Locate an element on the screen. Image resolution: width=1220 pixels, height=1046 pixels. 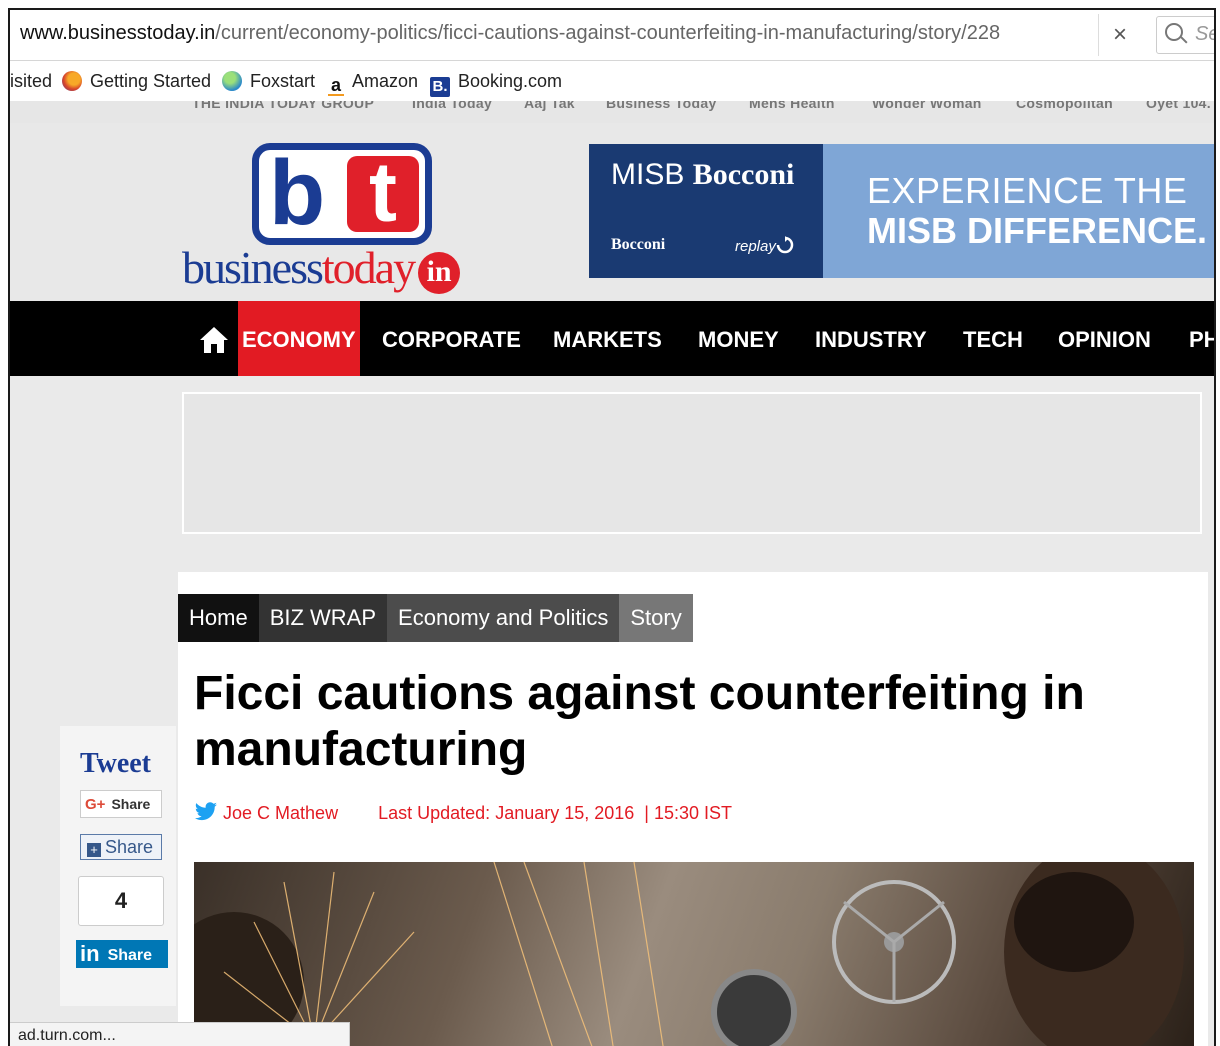
nav-item-tech: TECH is located at coordinates (993, 338).